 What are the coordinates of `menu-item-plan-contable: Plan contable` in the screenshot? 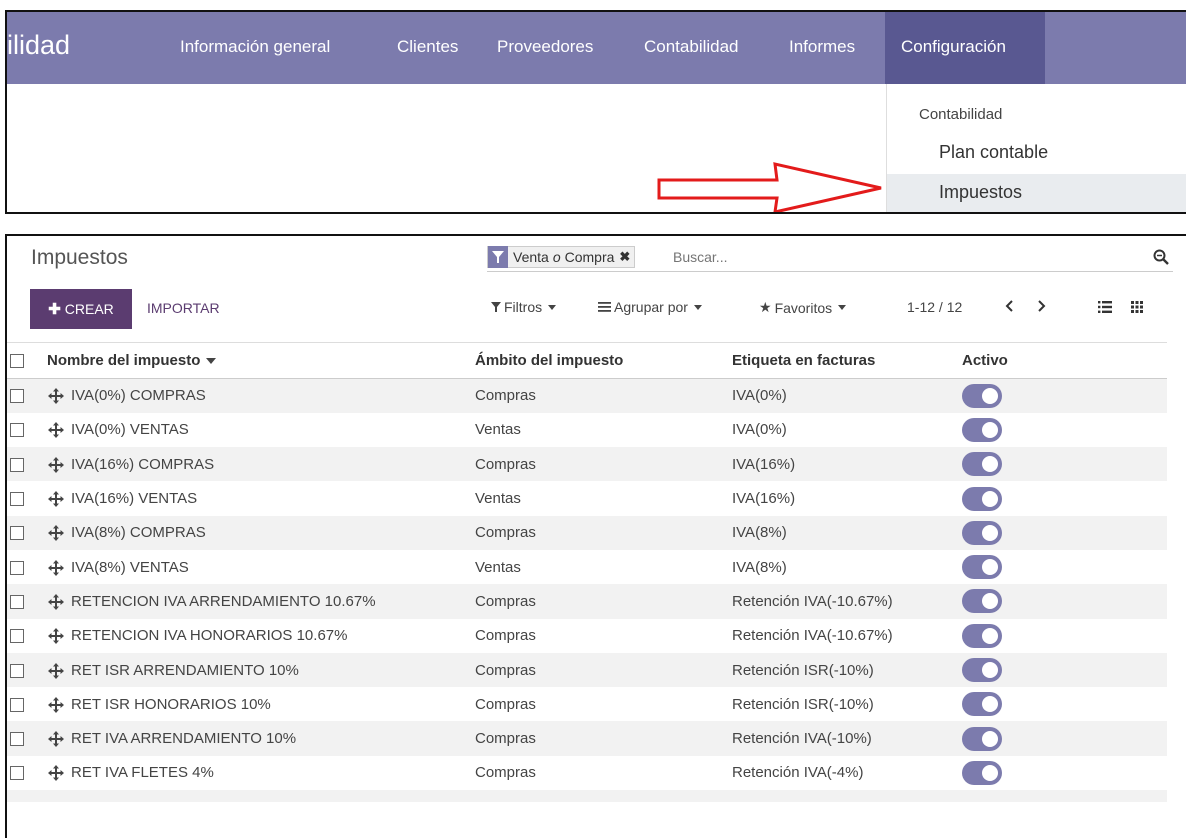 It's located at (1036, 153).